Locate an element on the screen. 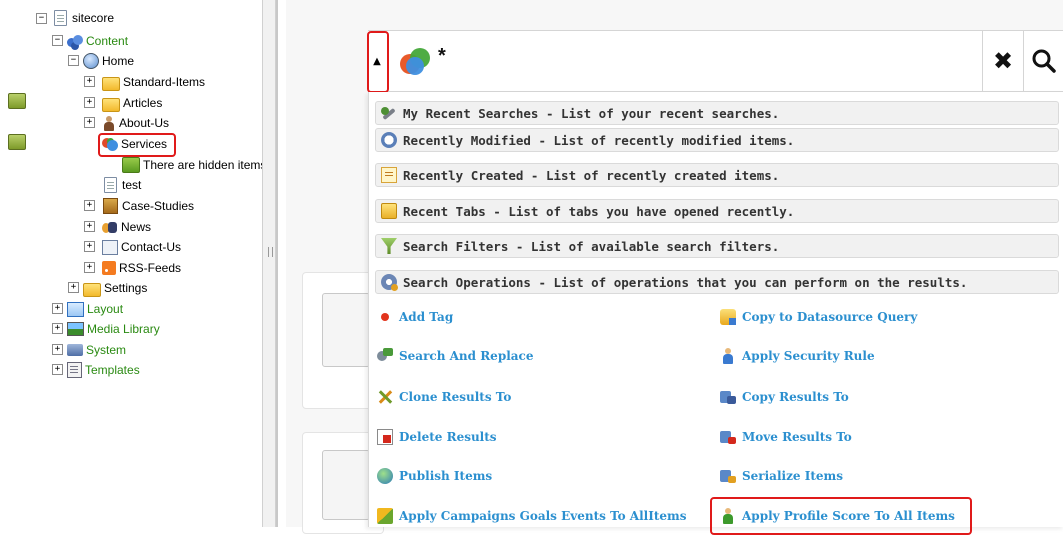  tree-node-media-library: Media Library is located at coordinates (113, 329).